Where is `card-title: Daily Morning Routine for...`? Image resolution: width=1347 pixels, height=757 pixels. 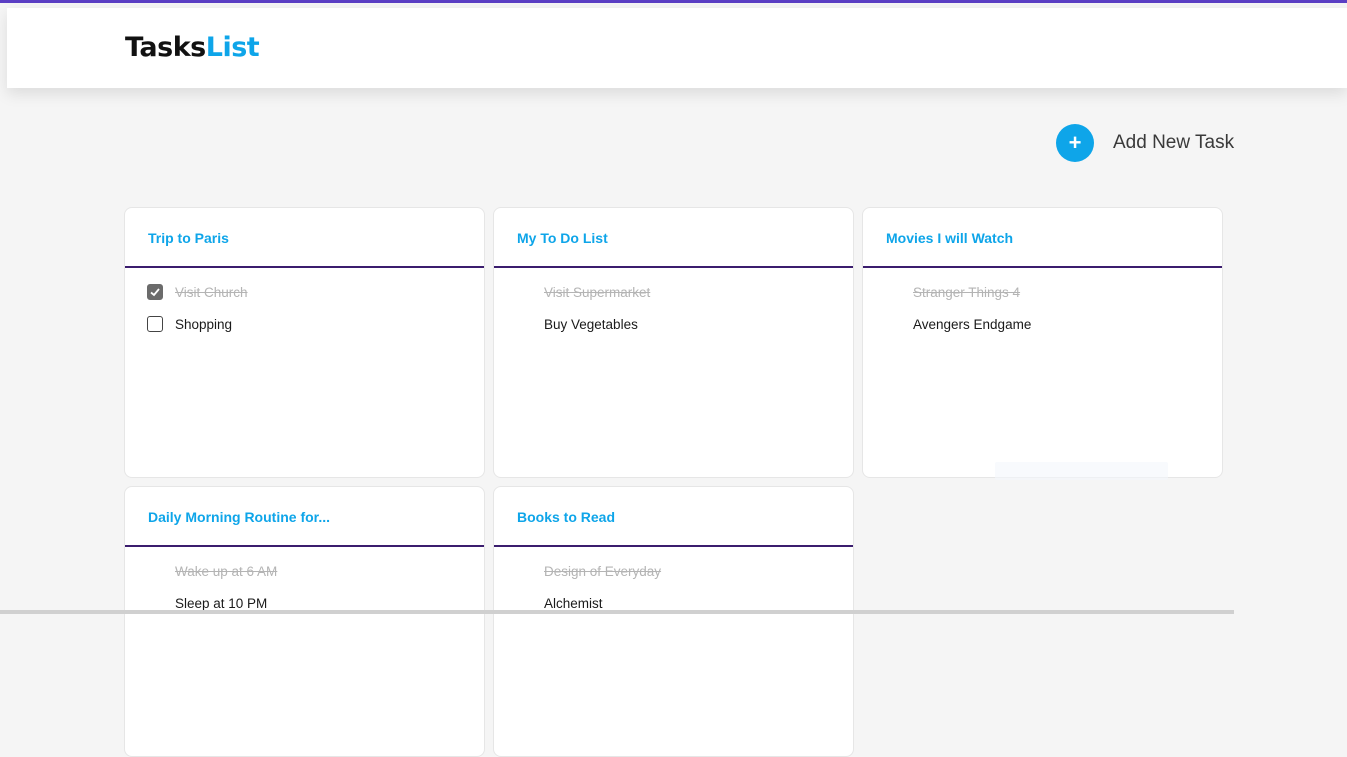 card-title: Daily Morning Routine for... is located at coordinates (239, 517).